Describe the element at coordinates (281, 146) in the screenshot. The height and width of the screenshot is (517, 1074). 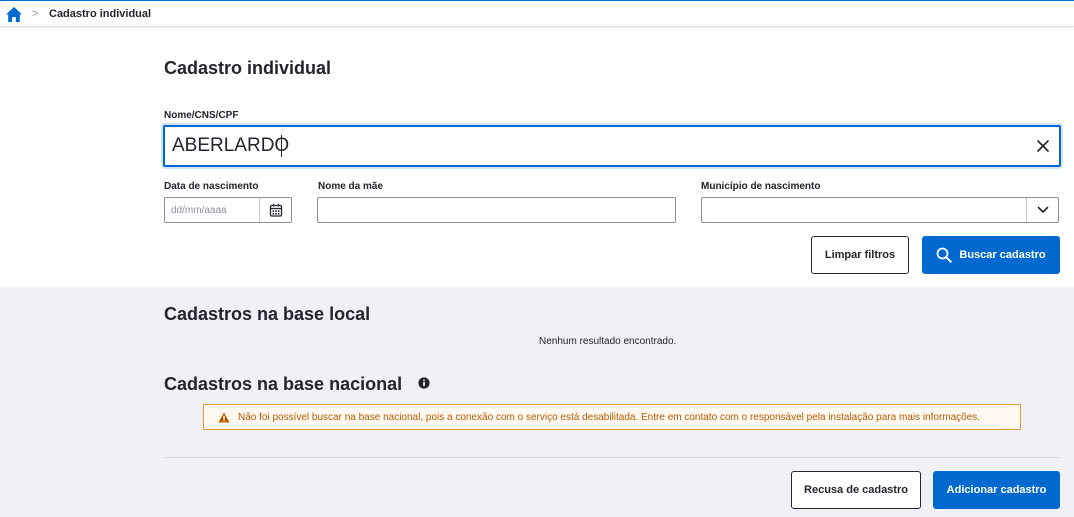
I see `text-caret` at that location.